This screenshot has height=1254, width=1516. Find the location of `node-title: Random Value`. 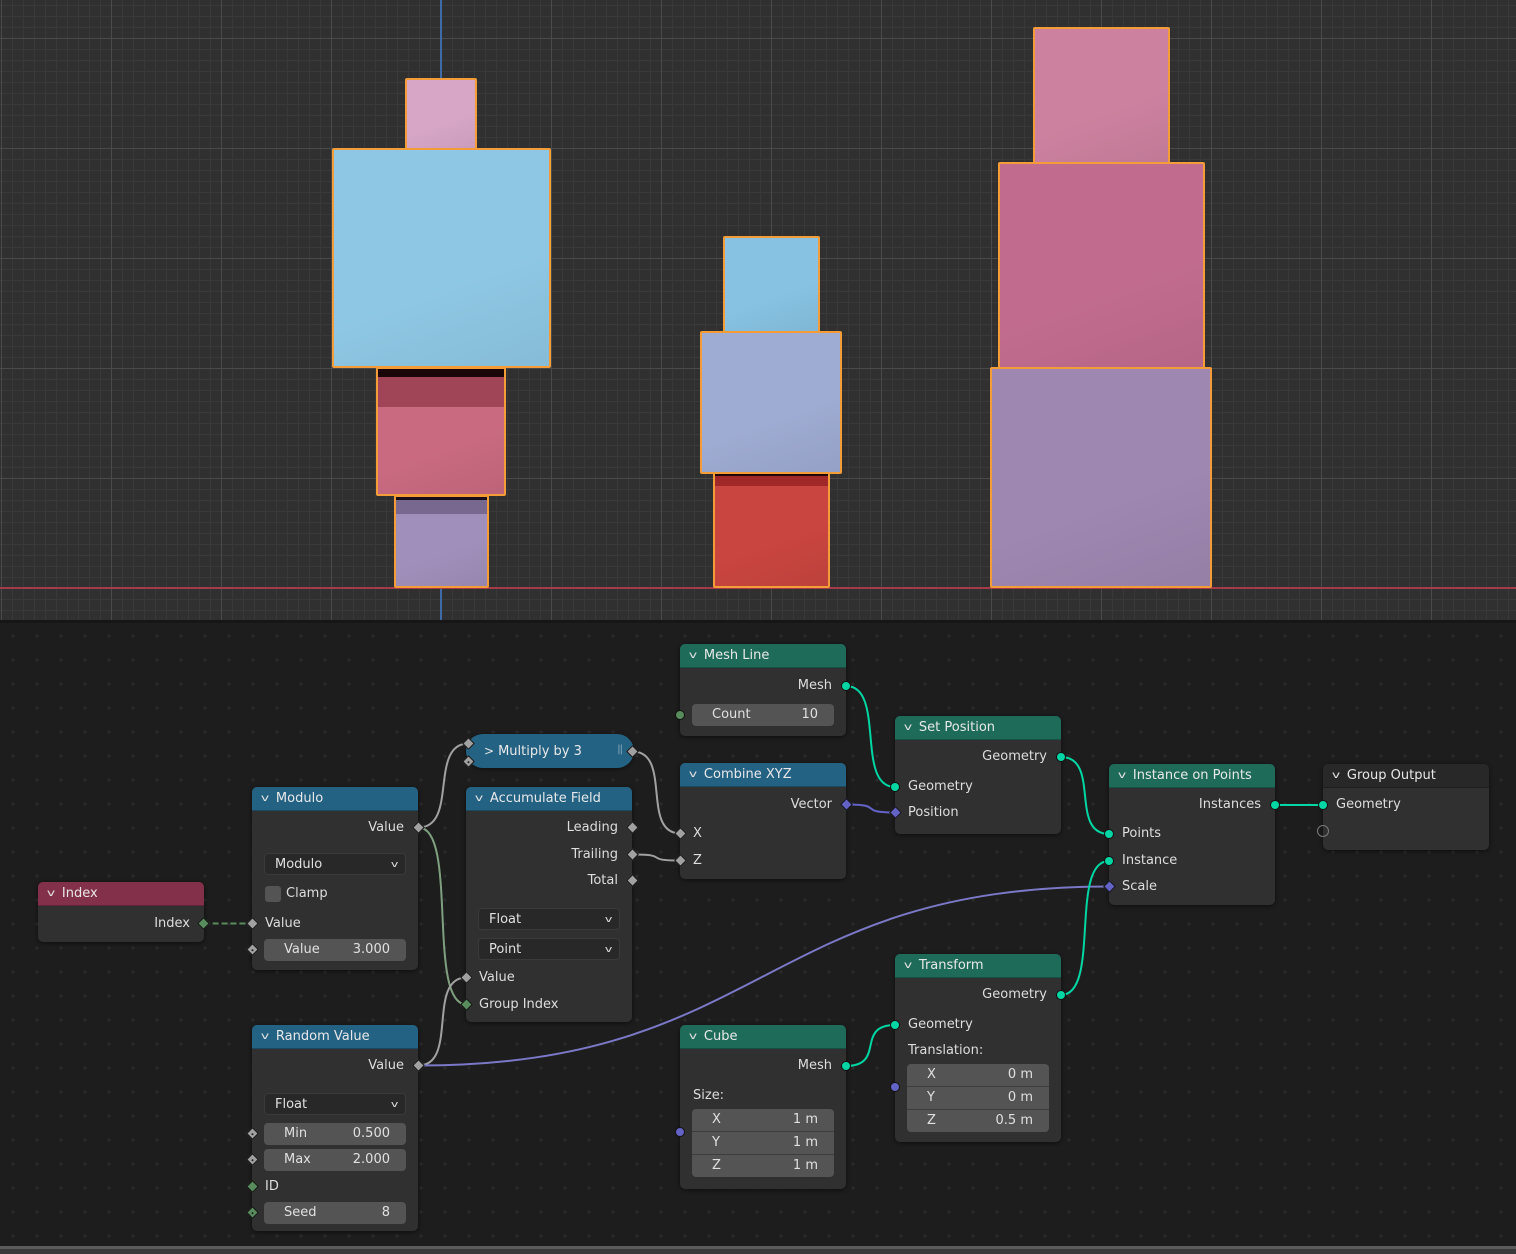

node-title: Random Value is located at coordinates (322, 1036).